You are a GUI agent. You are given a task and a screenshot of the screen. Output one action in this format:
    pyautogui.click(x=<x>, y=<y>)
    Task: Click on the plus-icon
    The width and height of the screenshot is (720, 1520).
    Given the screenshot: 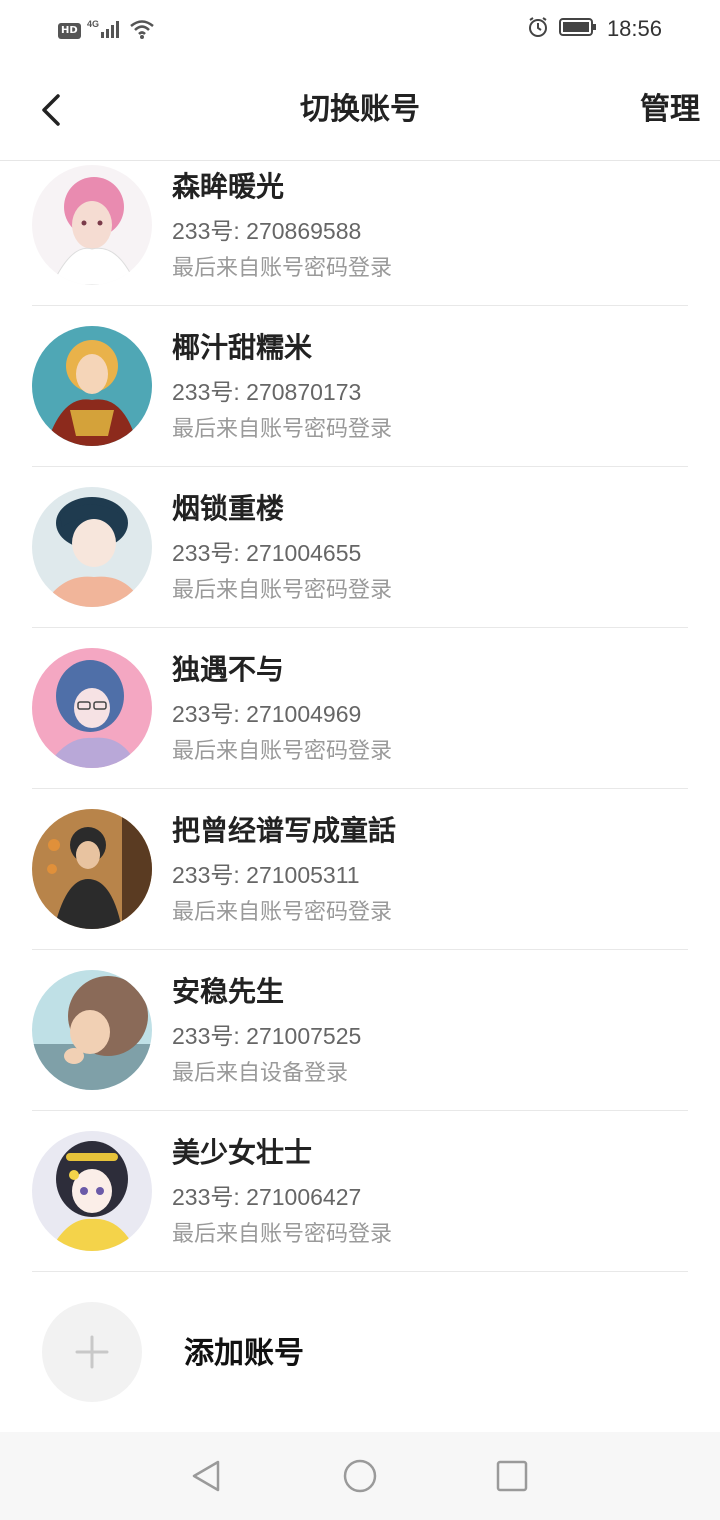 What is the action you would take?
    pyautogui.click(x=92, y=1352)
    